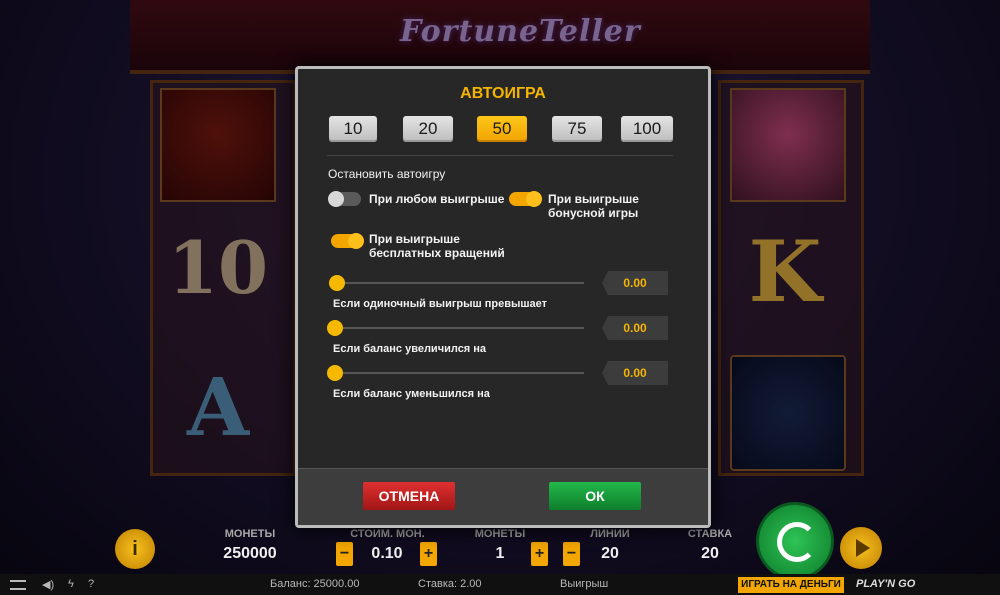 The image size is (1000, 595). Describe the element at coordinates (647, 129) in the screenshot. I see `count-button-100: 100` at that location.